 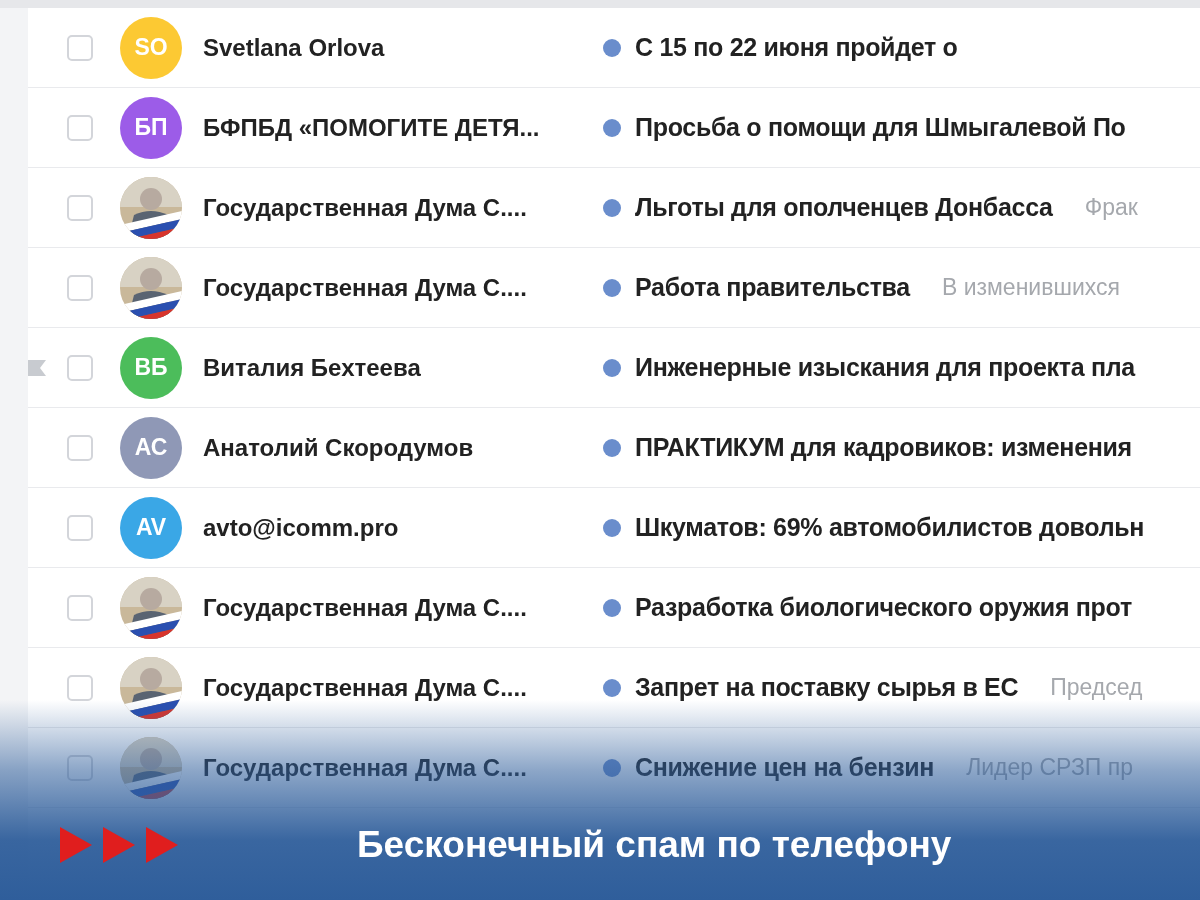 What do you see at coordinates (785, 767) in the screenshot?
I see `subject: Снижение цен на бензин` at bounding box center [785, 767].